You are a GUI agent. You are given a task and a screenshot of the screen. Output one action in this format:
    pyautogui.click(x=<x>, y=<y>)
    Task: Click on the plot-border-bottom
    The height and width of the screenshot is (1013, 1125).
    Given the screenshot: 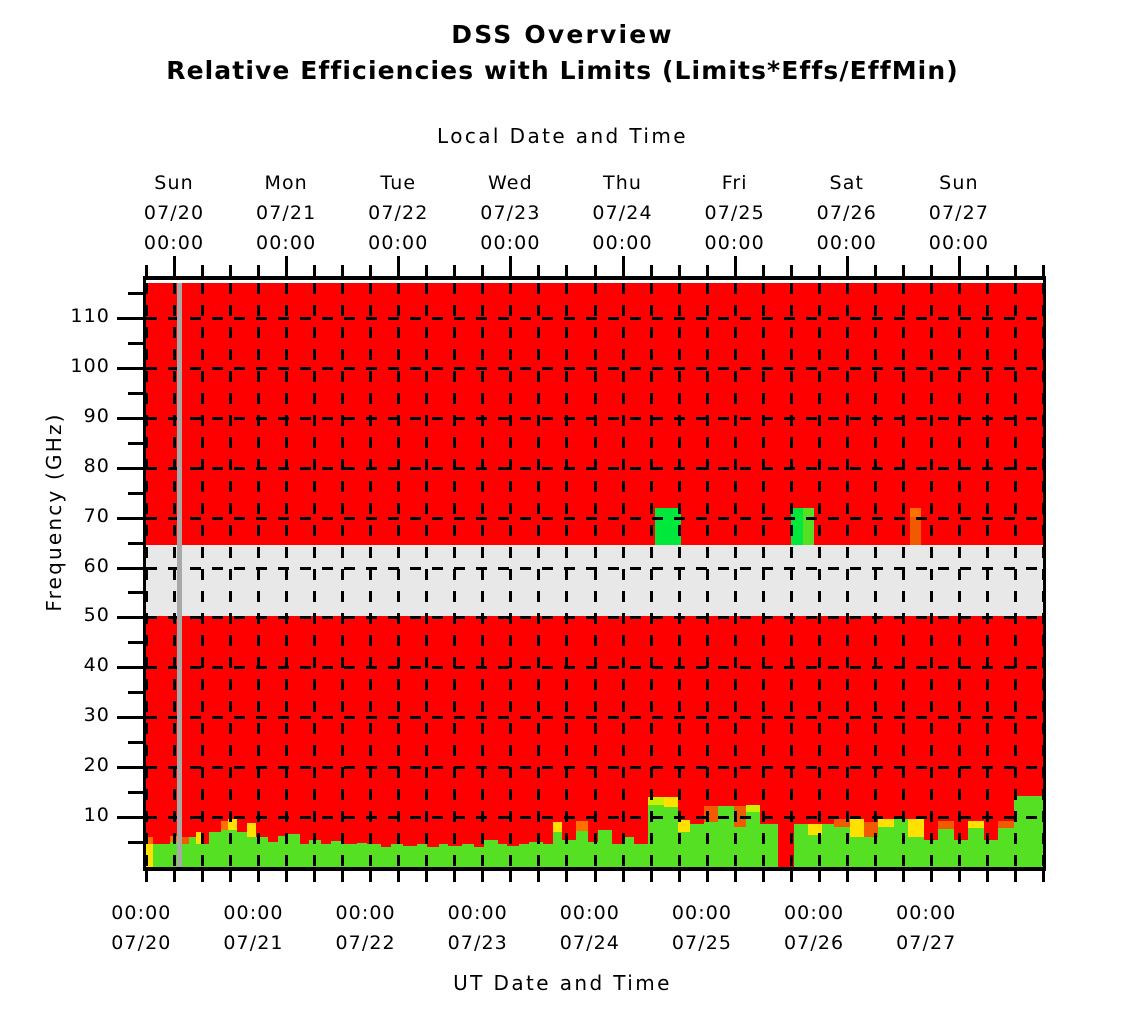 What is the action you would take?
    pyautogui.click(x=595, y=869)
    